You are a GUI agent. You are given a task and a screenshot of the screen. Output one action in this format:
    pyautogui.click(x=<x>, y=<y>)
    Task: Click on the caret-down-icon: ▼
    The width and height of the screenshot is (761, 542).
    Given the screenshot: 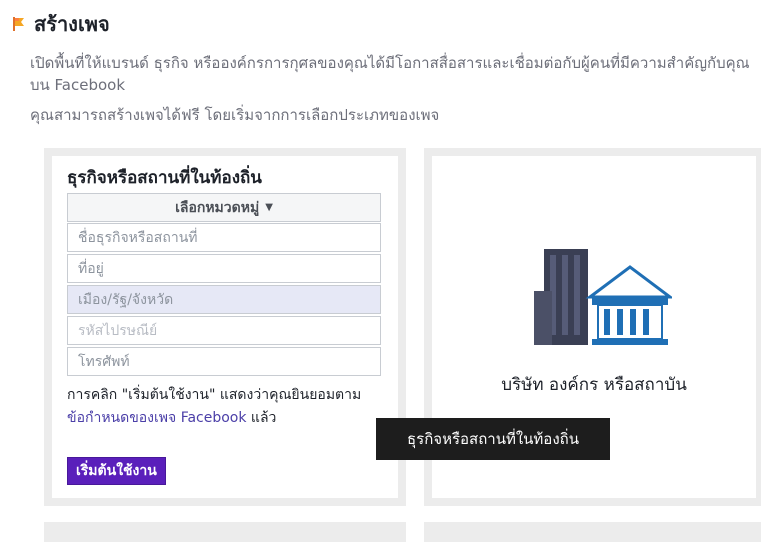 What is the action you would take?
    pyautogui.click(x=269, y=207)
    